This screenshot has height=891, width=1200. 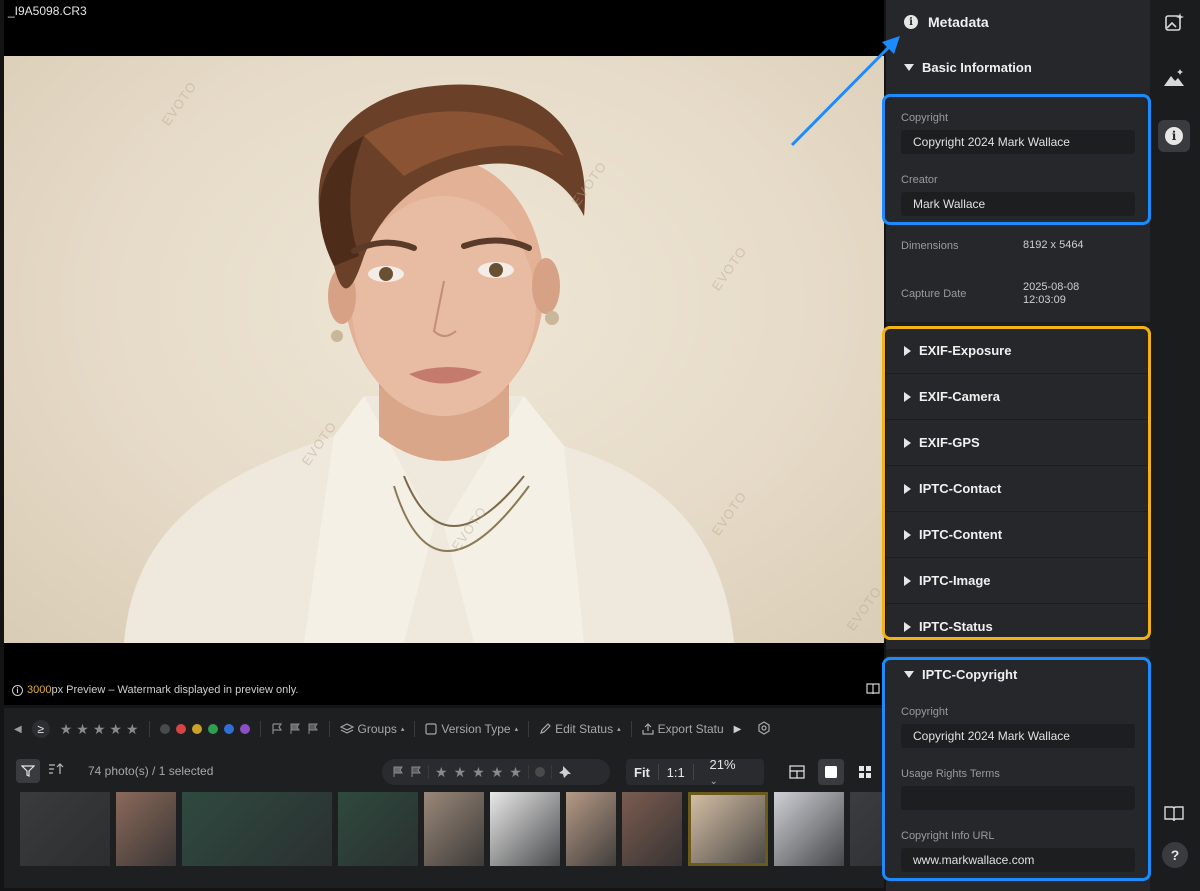 I want to click on flag-filter, so click(x=295, y=729).